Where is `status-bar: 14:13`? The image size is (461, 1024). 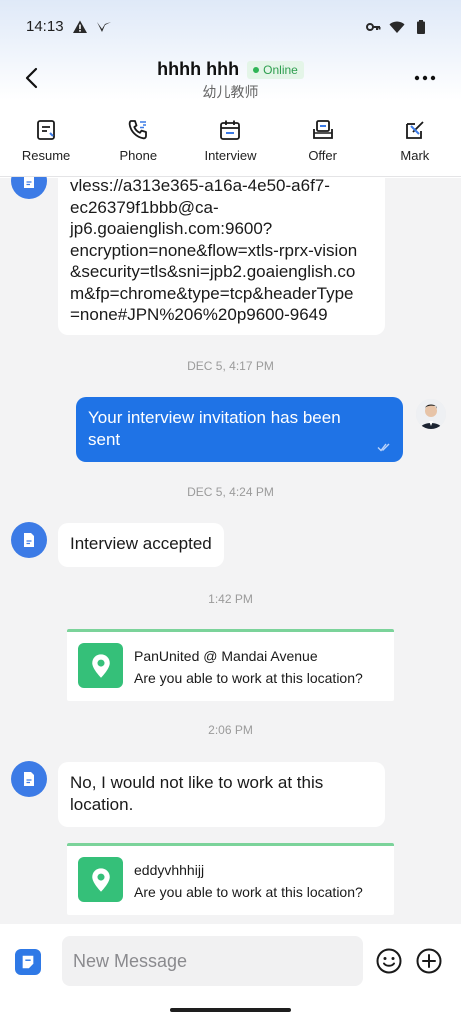 status-bar: 14:13 is located at coordinates (230, 28).